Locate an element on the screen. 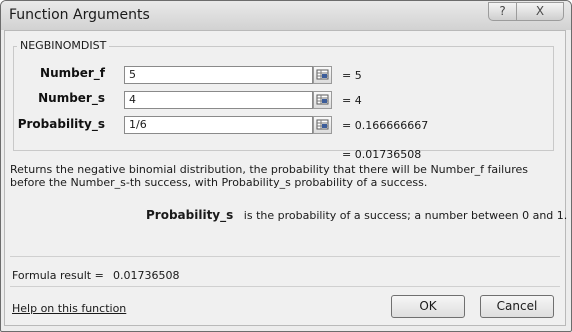 Image resolution: width=572 pixels, height=332 pixels. number-s-input: 4 is located at coordinates (218, 100).